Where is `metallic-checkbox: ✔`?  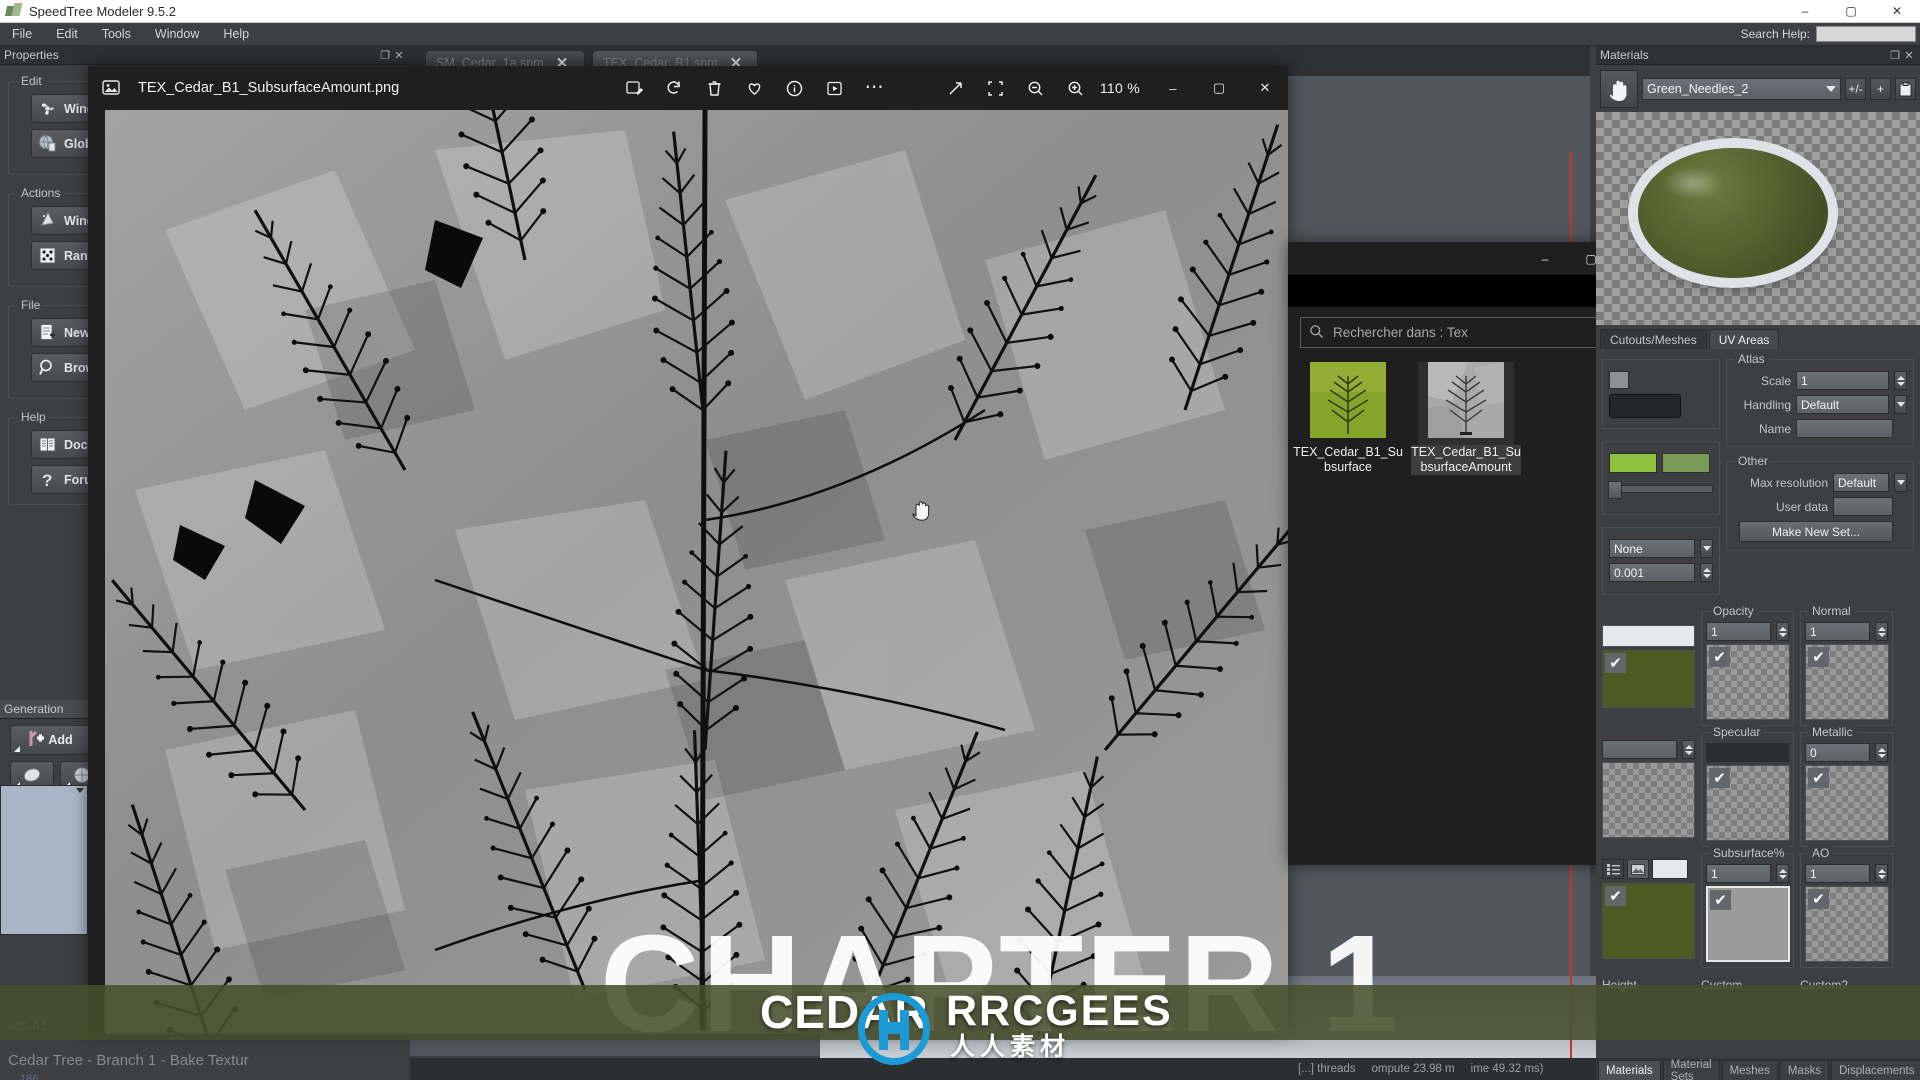
metallic-checkbox: ✔ is located at coordinates (1818, 778).